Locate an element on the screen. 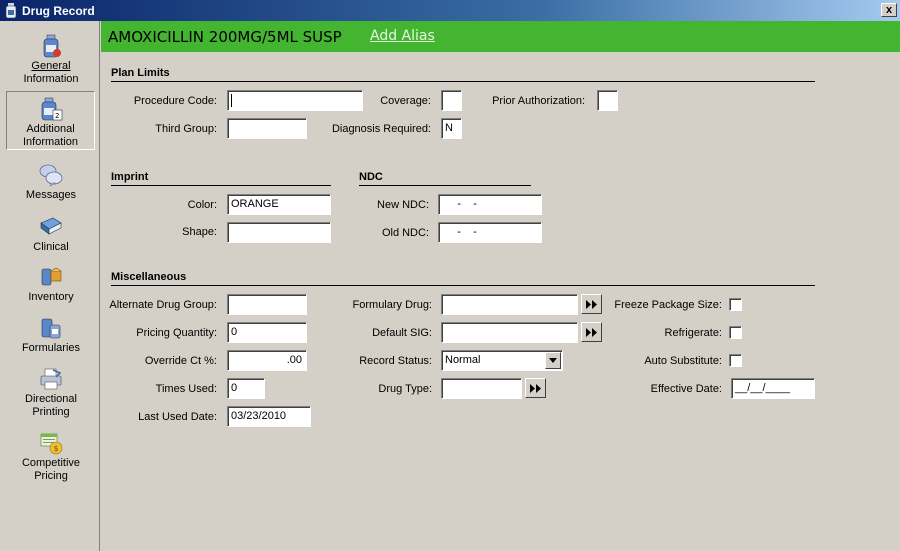 The width and height of the screenshot is (900, 551). chevron-down-icon is located at coordinates (553, 360).